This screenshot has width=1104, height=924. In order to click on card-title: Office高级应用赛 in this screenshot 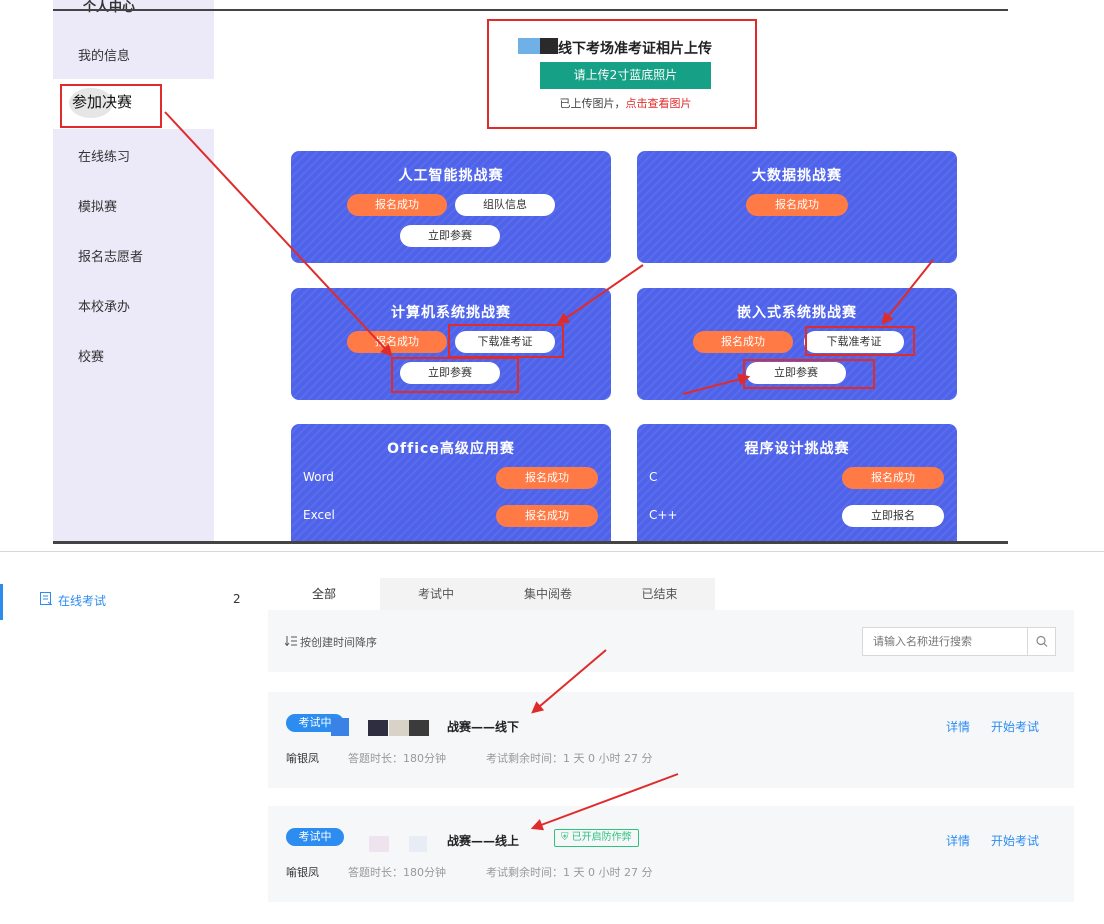, I will do `click(451, 449)`.